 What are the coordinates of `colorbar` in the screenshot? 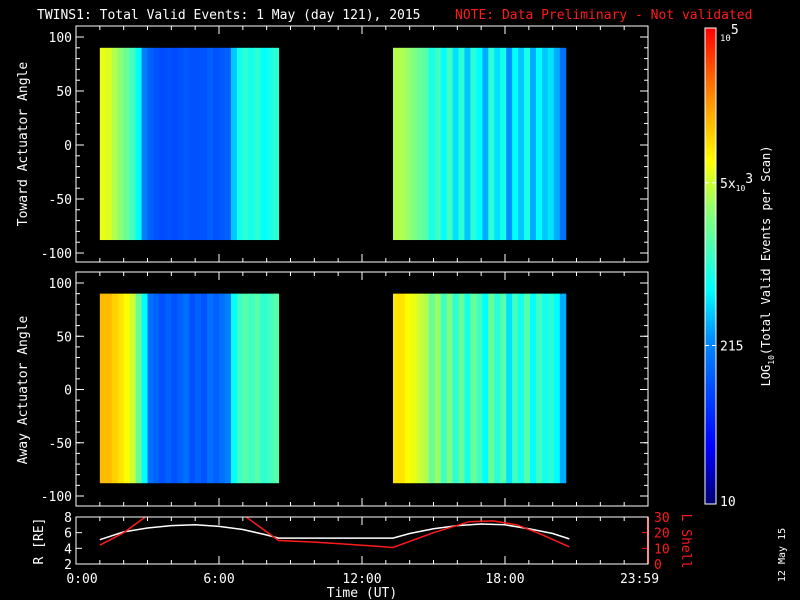 It's located at (710, 266).